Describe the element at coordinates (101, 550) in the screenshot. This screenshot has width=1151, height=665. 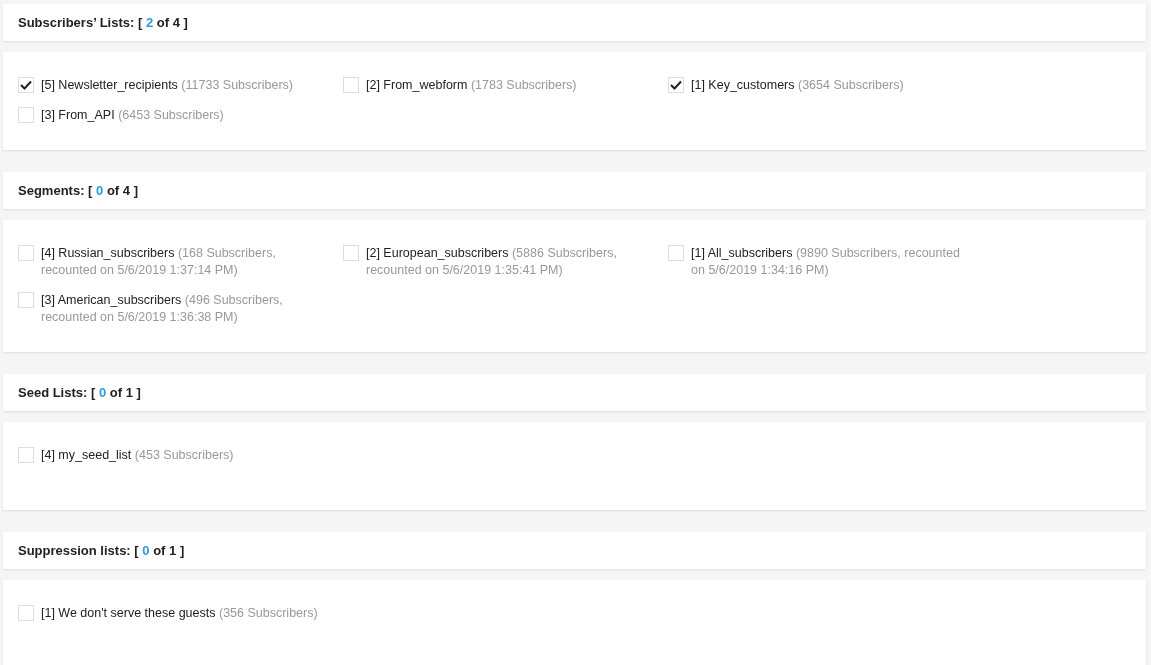
I see `section-title: Suppression lists: [ 0 of 1 ]` at that location.